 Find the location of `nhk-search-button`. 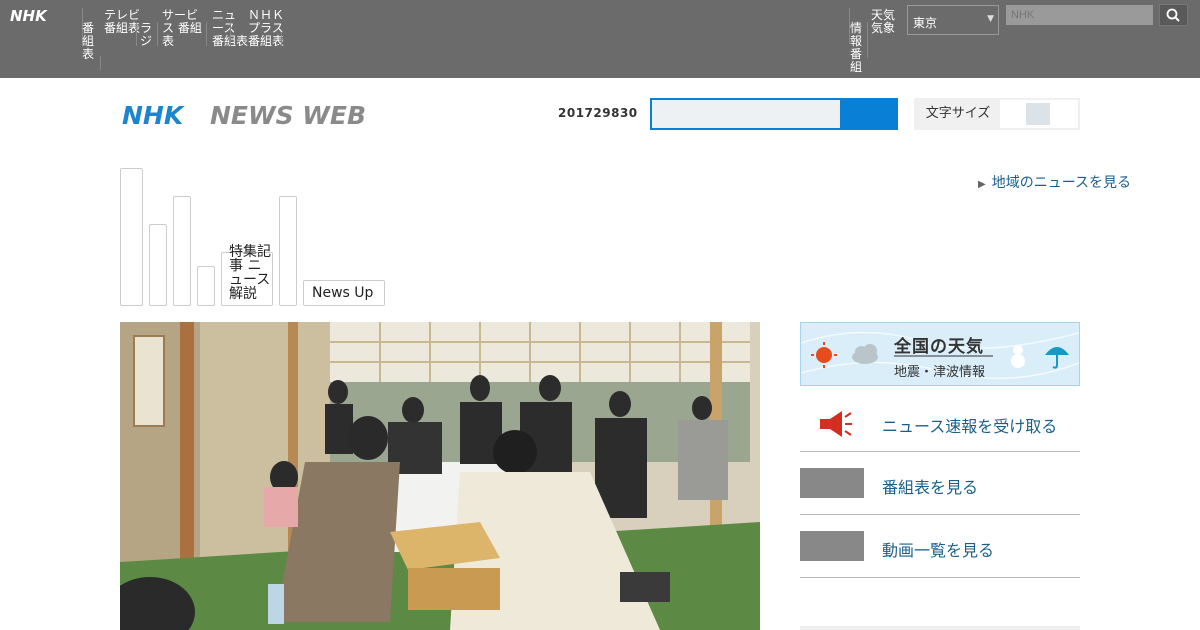

nhk-search-button is located at coordinates (1173, 15).